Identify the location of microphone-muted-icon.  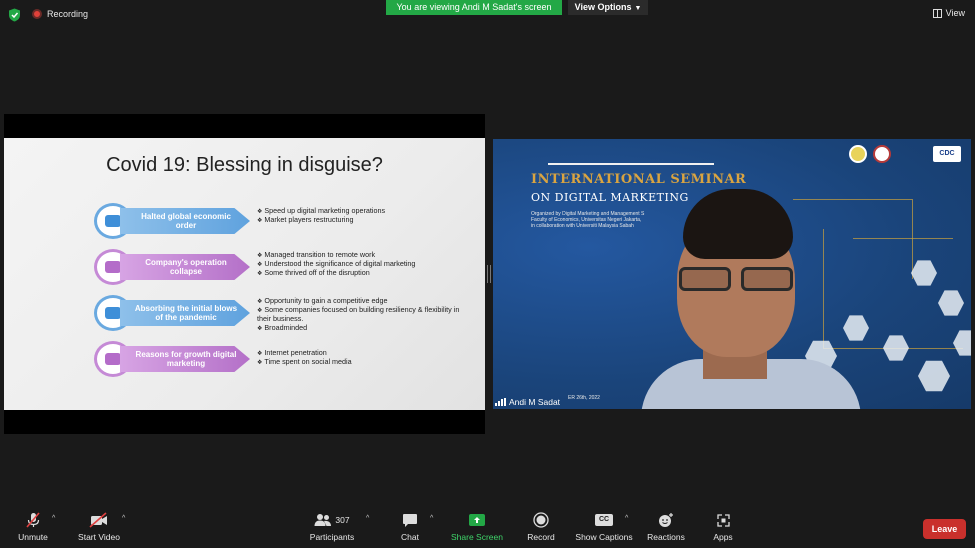
(33, 520).